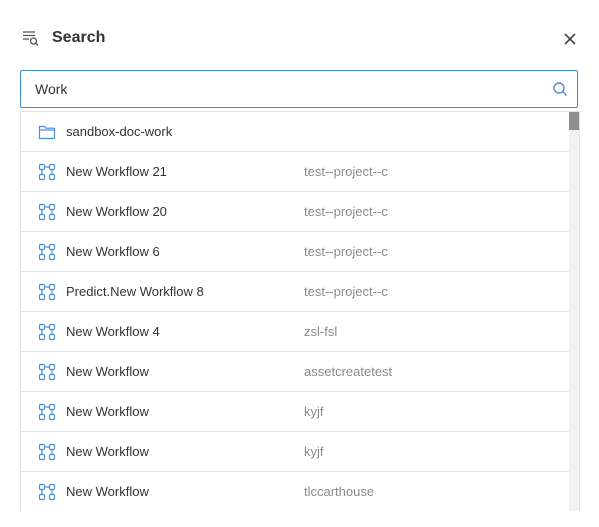 The width and height of the screenshot is (599, 527). What do you see at coordinates (295, 172) in the screenshot?
I see `workflow-result-row: New Workflow 21 test--project--c` at bounding box center [295, 172].